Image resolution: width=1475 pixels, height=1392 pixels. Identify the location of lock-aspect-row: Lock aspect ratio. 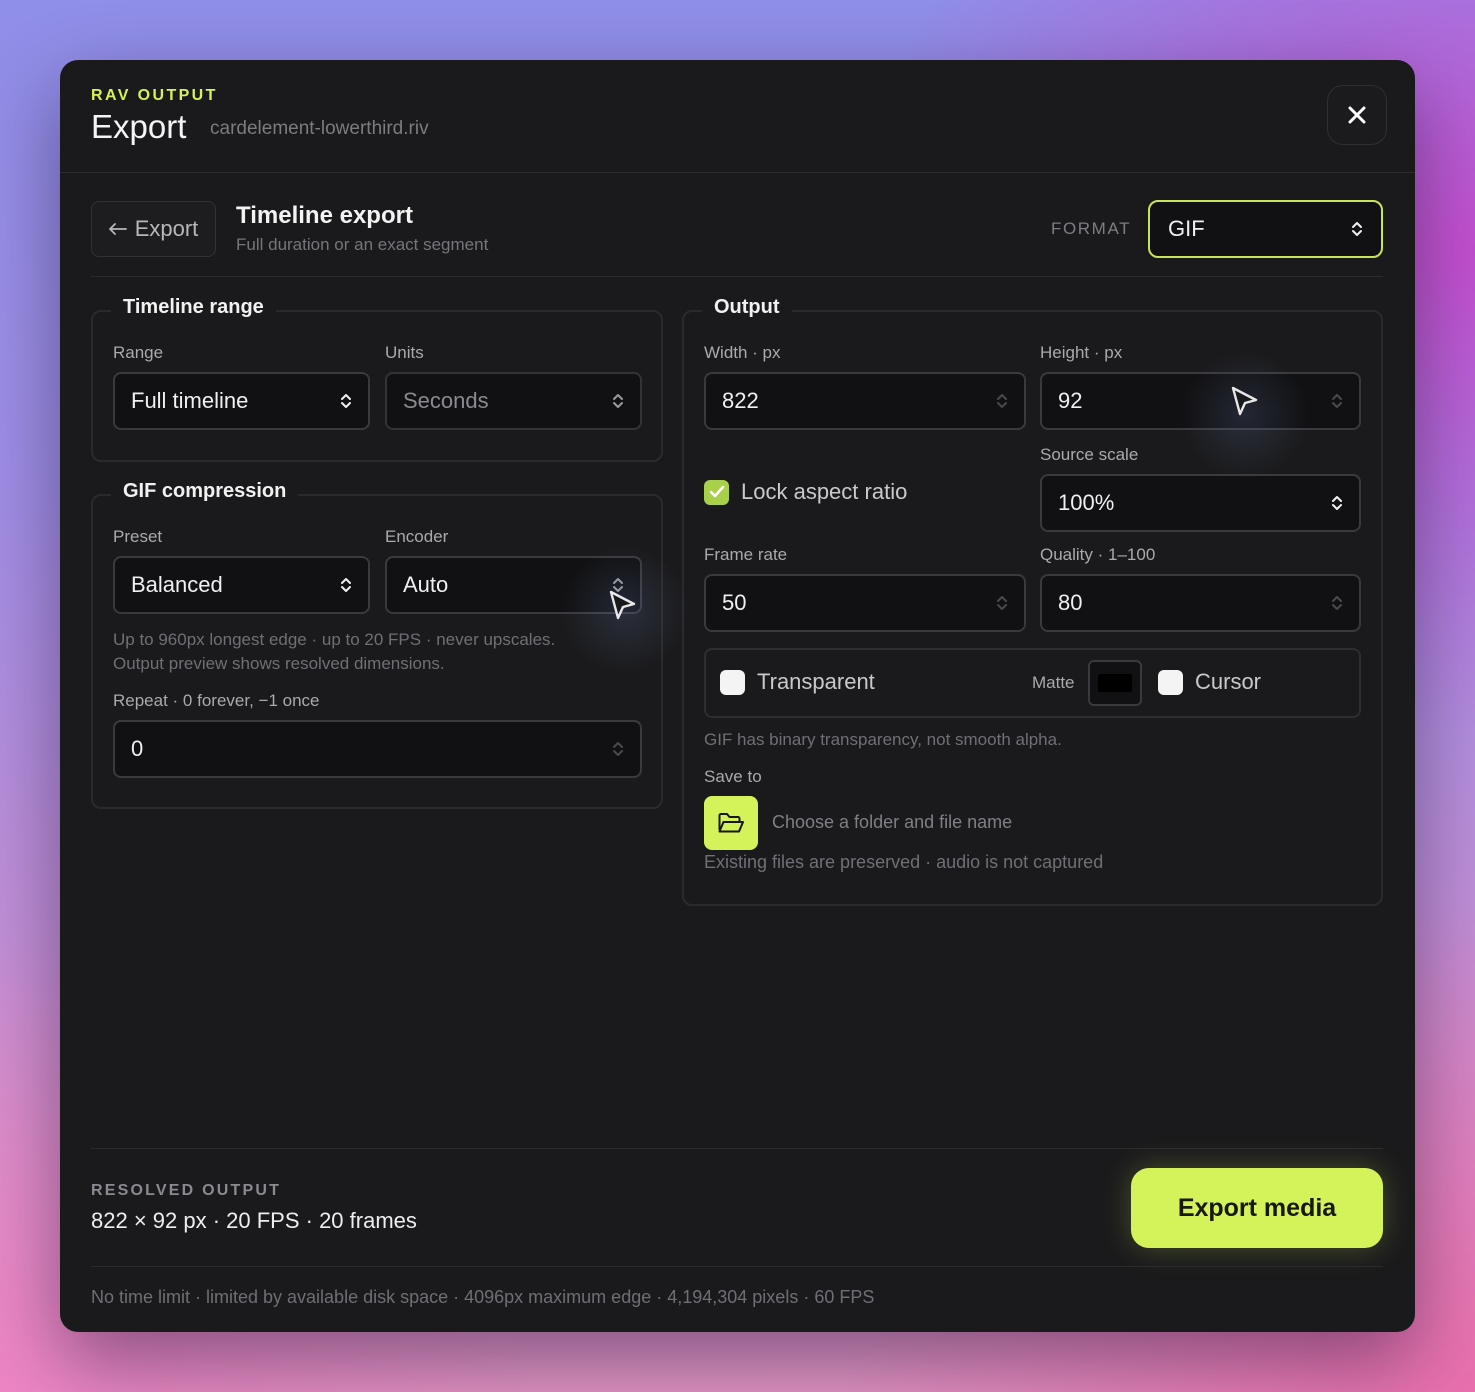
(805, 492).